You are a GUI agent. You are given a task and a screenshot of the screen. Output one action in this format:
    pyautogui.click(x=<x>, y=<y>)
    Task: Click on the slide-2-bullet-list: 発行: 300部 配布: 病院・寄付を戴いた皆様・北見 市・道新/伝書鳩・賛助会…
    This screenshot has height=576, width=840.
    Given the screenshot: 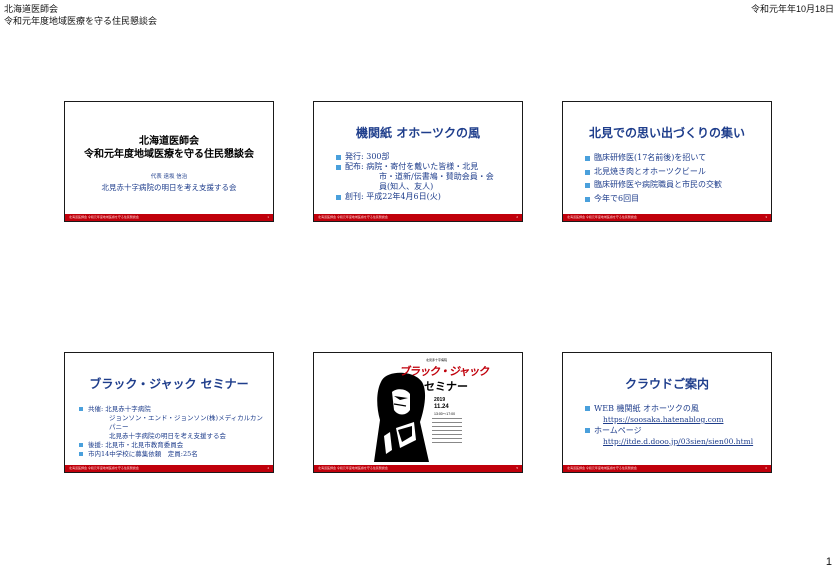 What is the action you would take?
    pyautogui.click(x=424, y=177)
    